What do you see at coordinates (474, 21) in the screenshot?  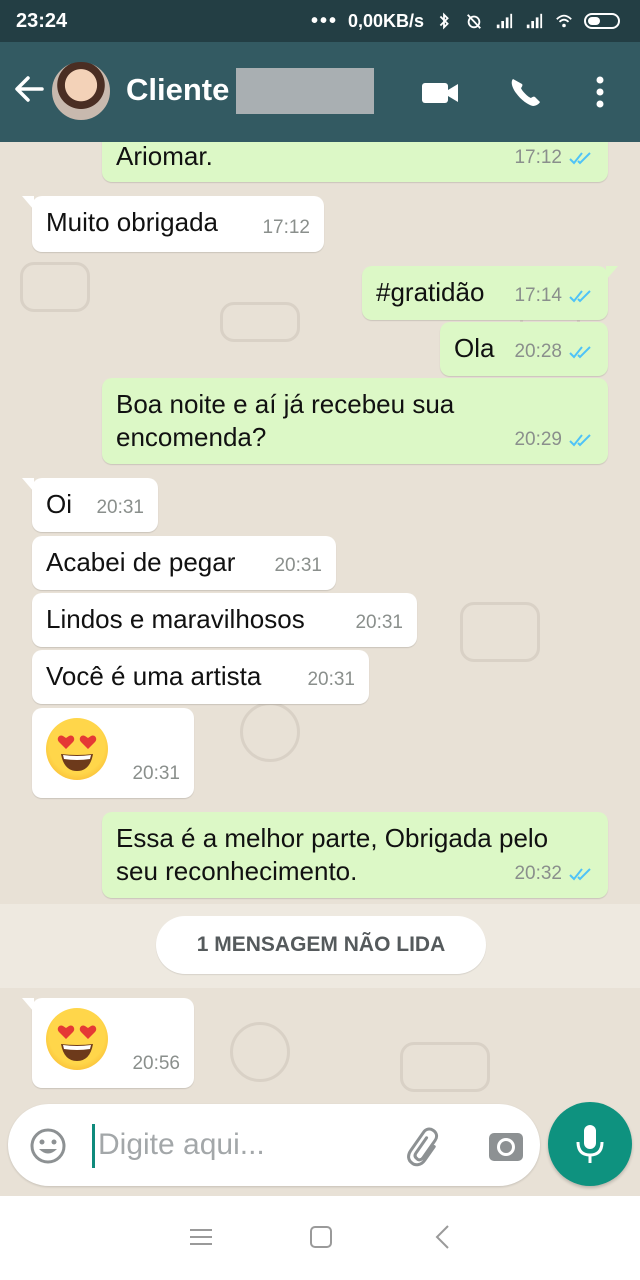 I see `alarm-off-icon` at bounding box center [474, 21].